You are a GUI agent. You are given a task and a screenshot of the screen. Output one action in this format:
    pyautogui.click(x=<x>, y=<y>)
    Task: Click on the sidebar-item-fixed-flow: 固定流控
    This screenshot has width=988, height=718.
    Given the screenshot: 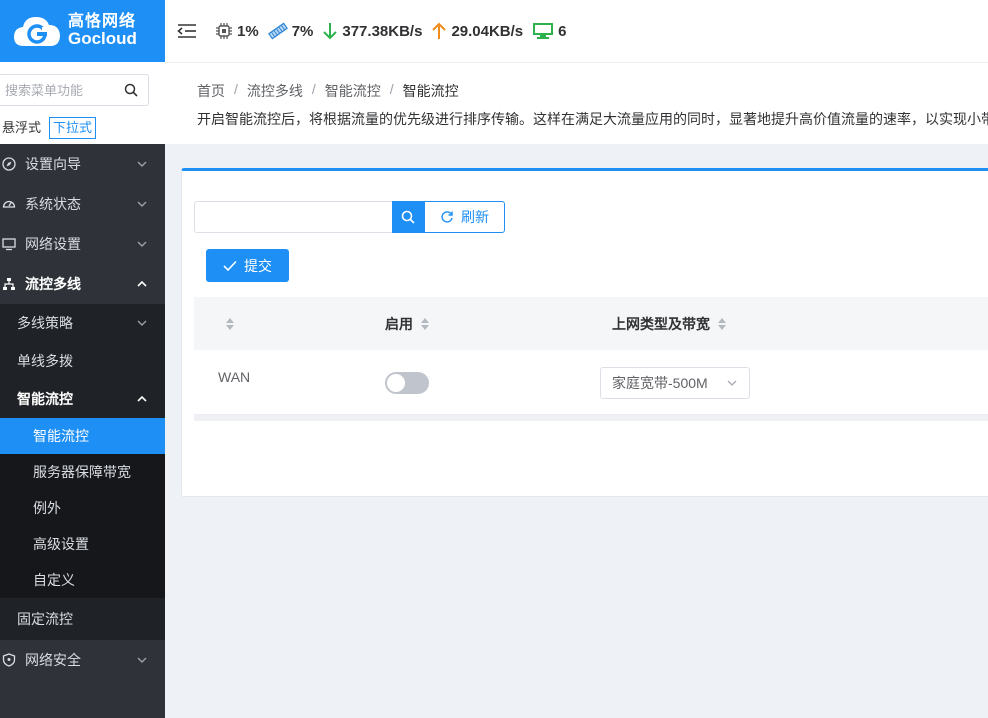 What is the action you would take?
    pyautogui.click(x=82, y=619)
    